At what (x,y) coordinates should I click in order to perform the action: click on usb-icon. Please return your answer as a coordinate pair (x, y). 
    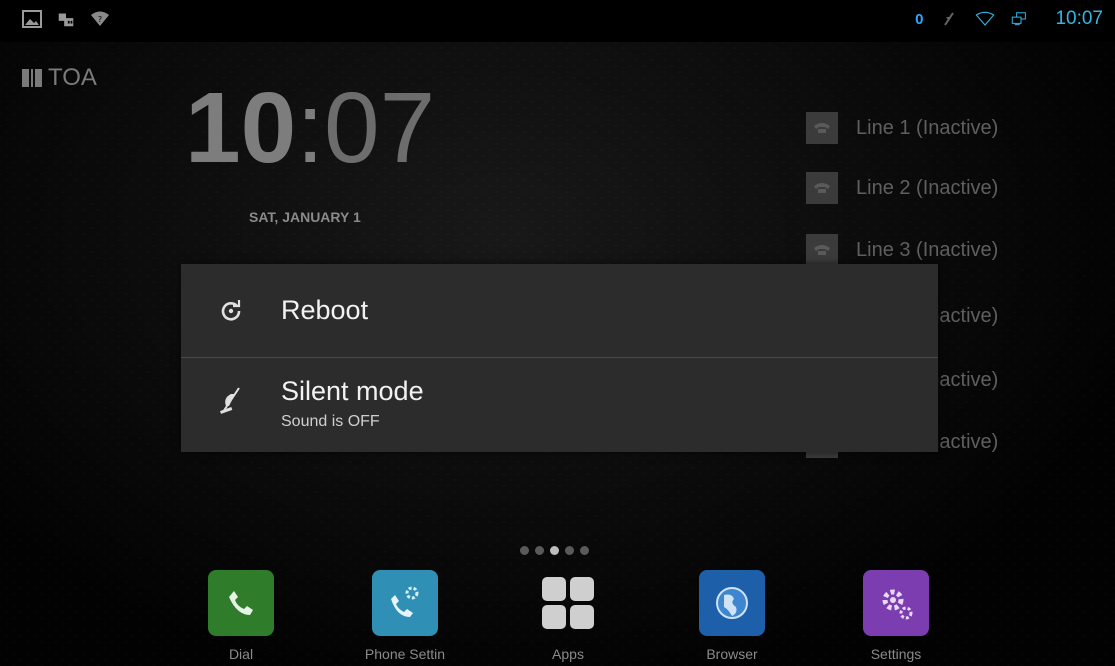
    Looking at the image, I should click on (66, 19).